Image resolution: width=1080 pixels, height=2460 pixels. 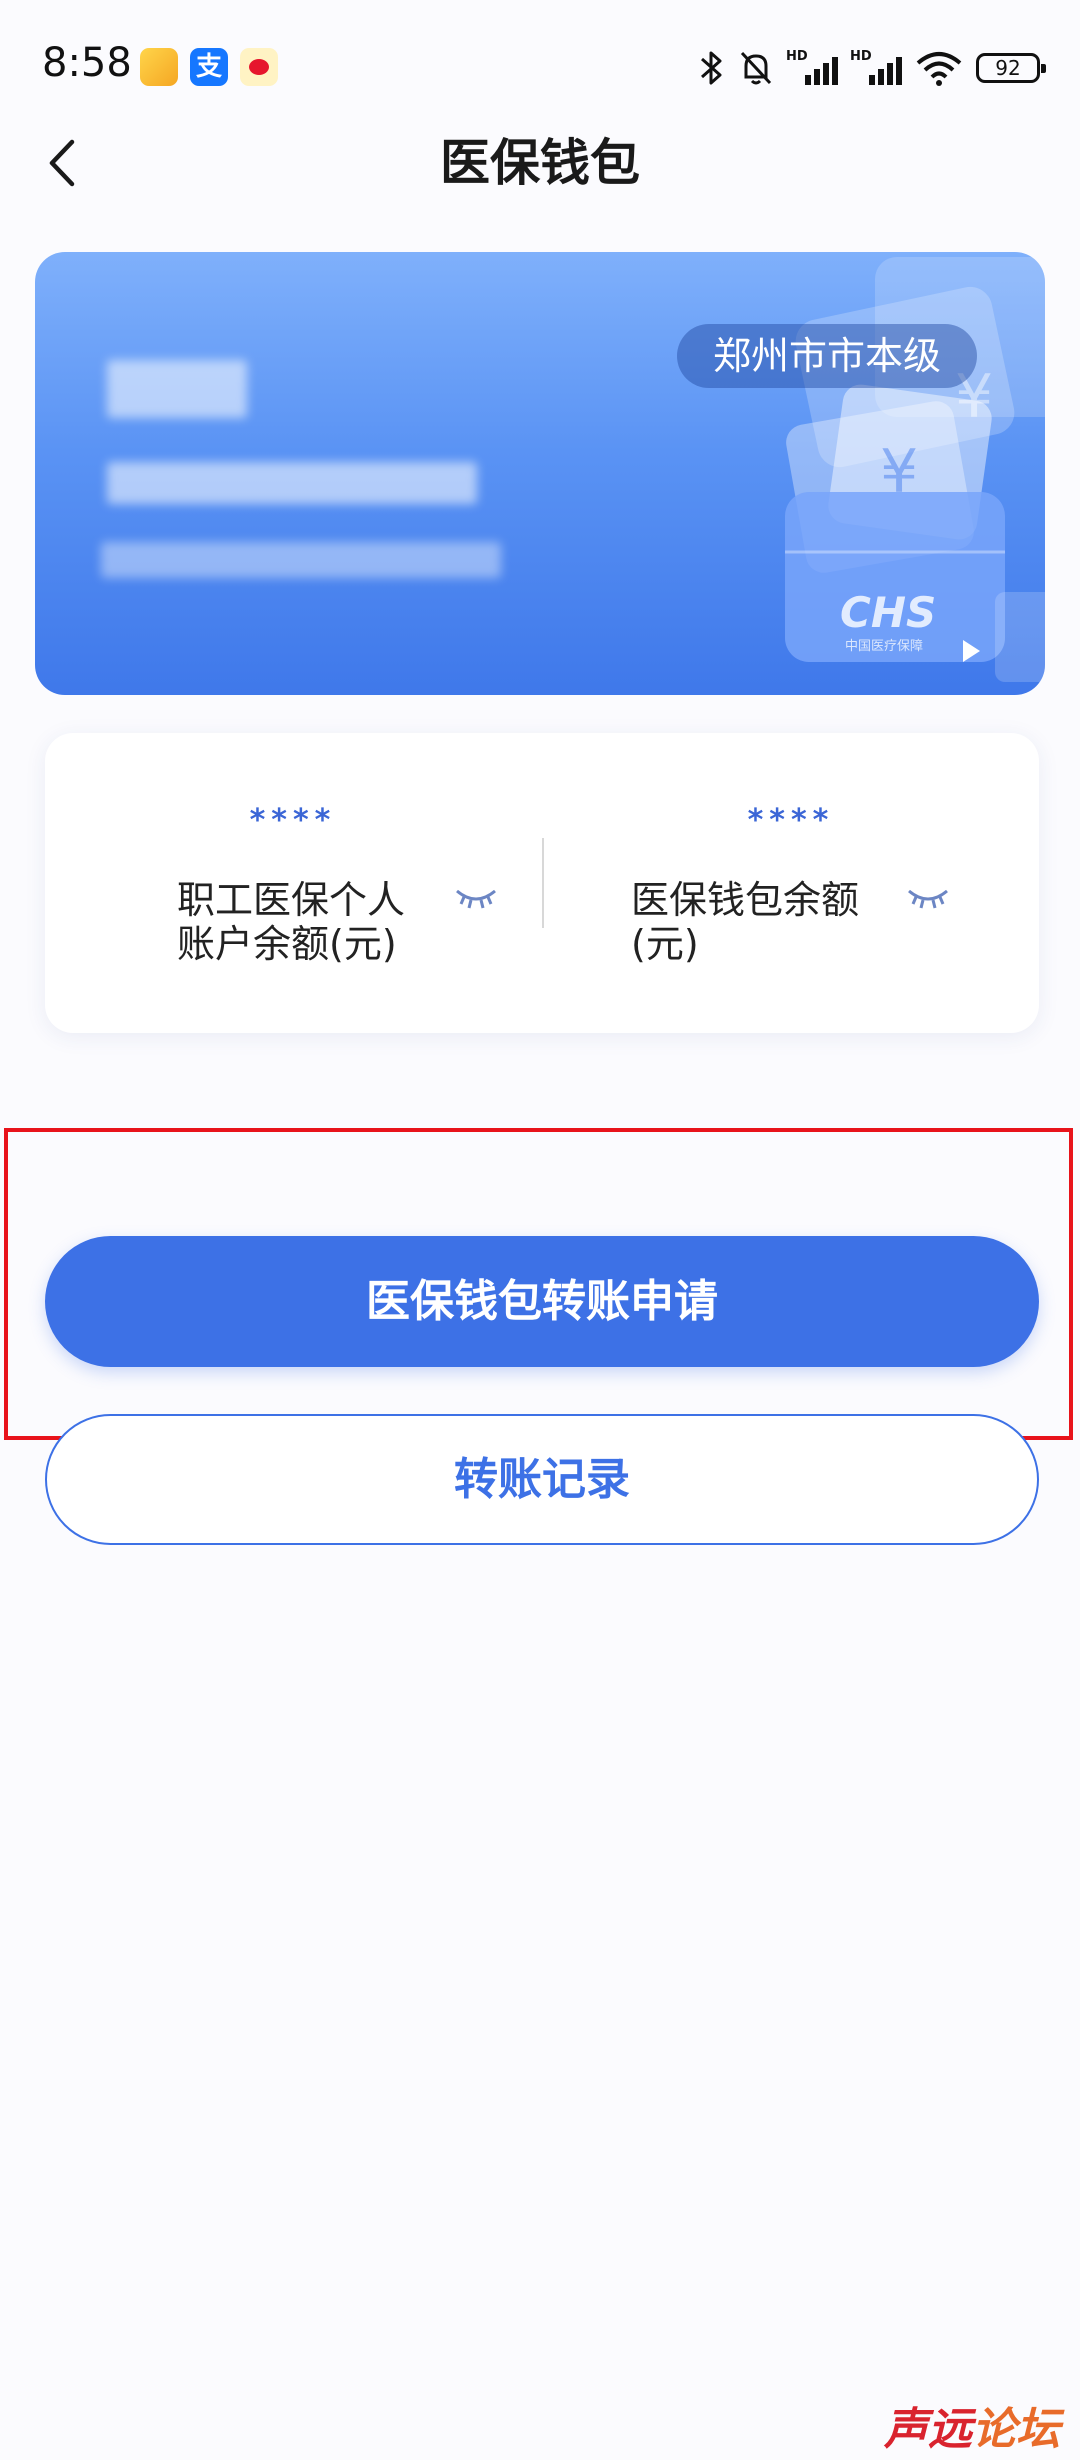 I want to click on region-badge: 郑州市市本级, so click(x=827, y=356).